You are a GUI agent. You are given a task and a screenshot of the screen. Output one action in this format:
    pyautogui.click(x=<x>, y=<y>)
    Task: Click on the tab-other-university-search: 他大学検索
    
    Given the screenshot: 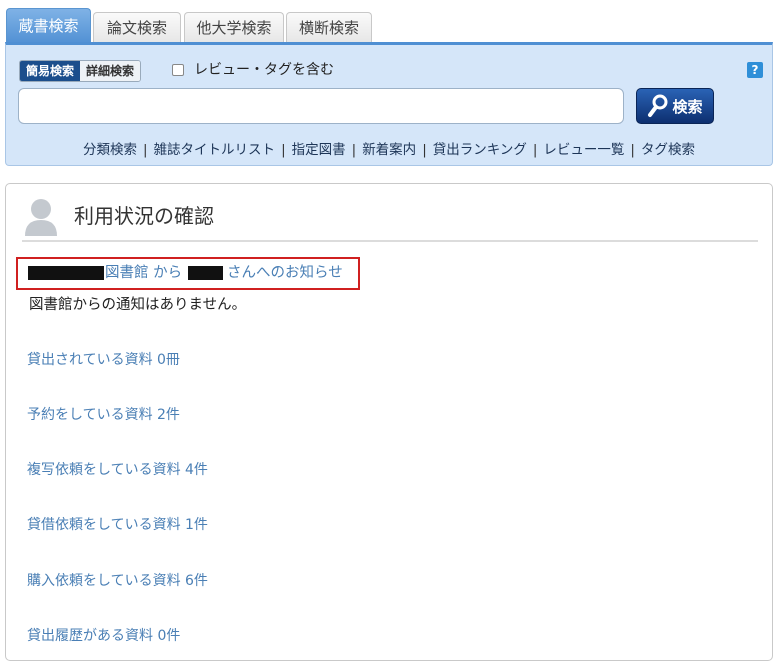 What is the action you would take?
    pyautogui.click(x=234, y=27)
    